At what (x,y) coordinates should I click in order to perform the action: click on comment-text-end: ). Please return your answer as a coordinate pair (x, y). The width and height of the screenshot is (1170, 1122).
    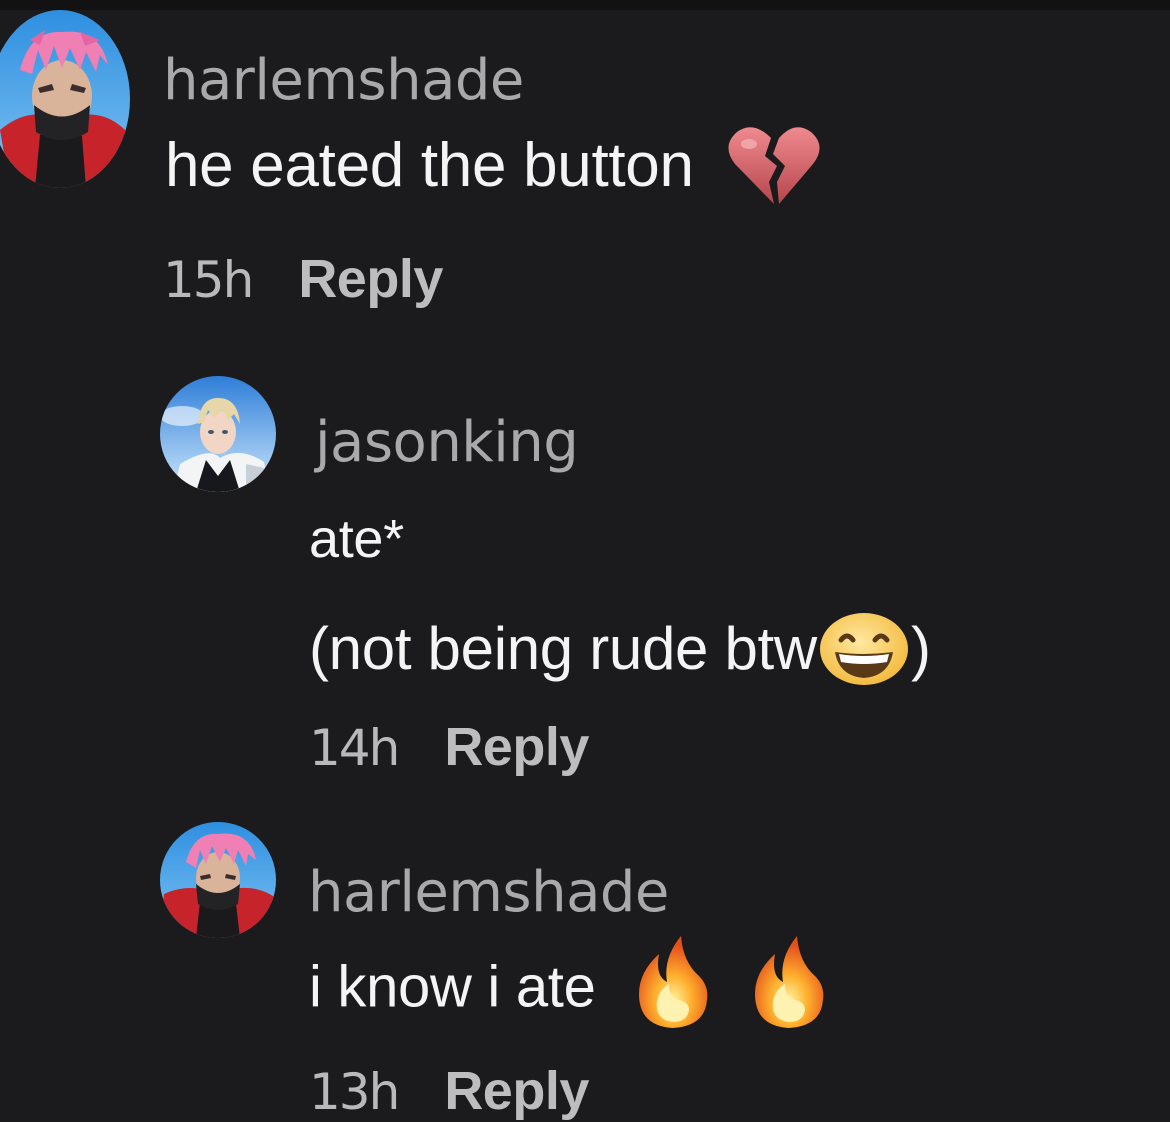
    Looking at the image, I should click on (920, 648).